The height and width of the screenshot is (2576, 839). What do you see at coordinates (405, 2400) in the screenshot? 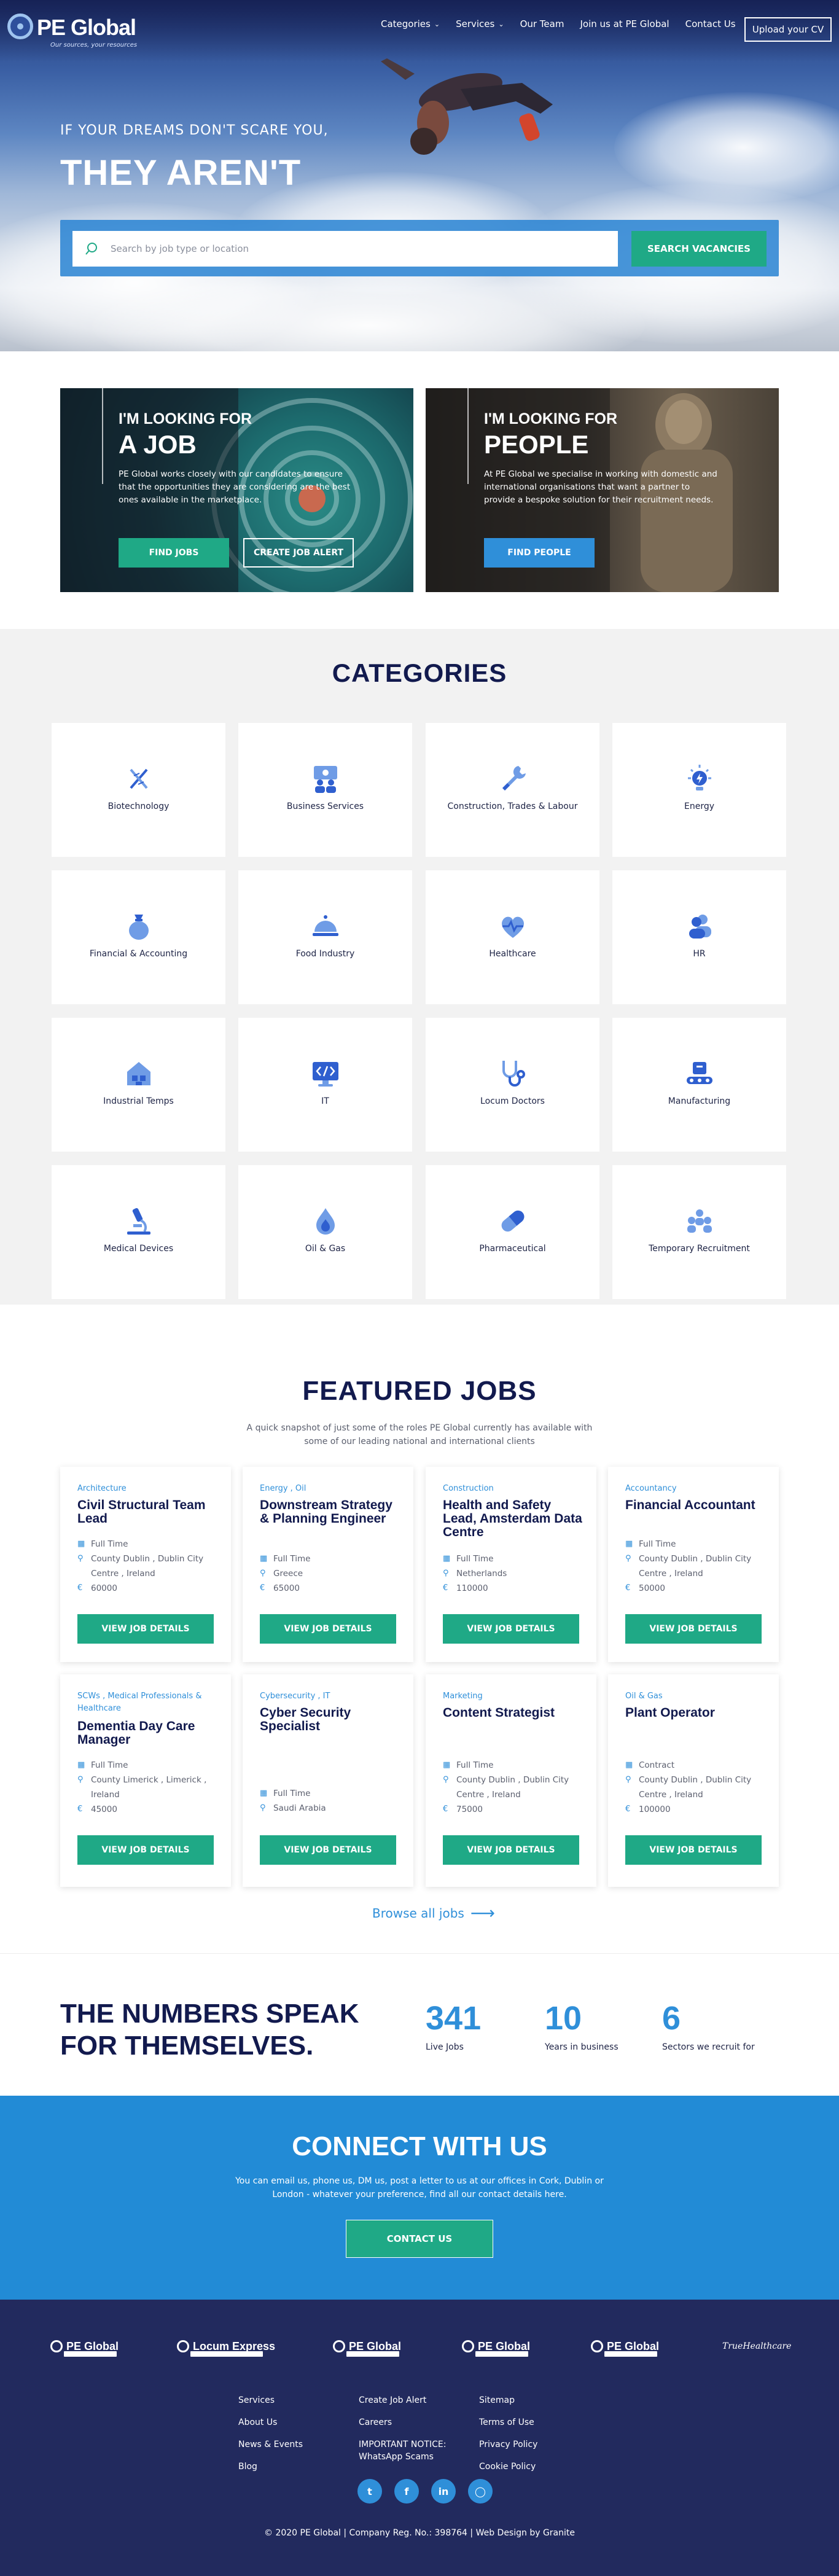
I see `footer-link: Create Job Alert` at bounding box center [405, 2400].